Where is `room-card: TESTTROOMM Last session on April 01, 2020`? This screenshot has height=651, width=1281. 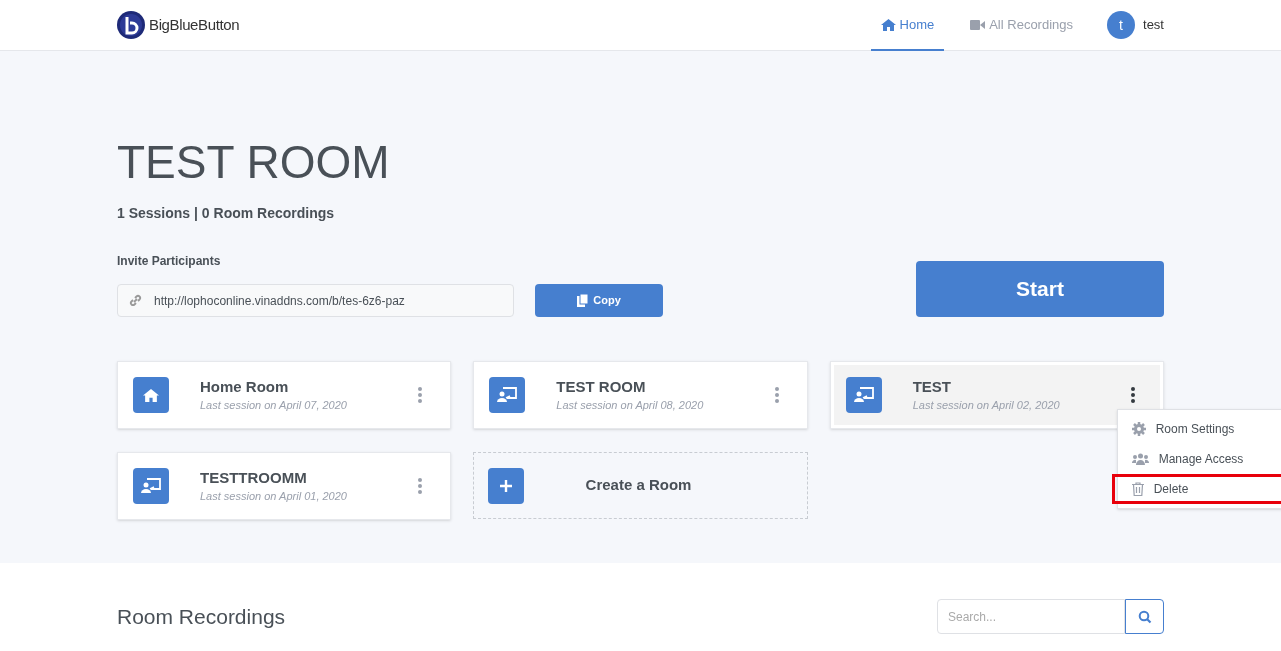 room-card: TESTTROOMM Last session on April 01, 2020 is located at coordinates (284, 486).